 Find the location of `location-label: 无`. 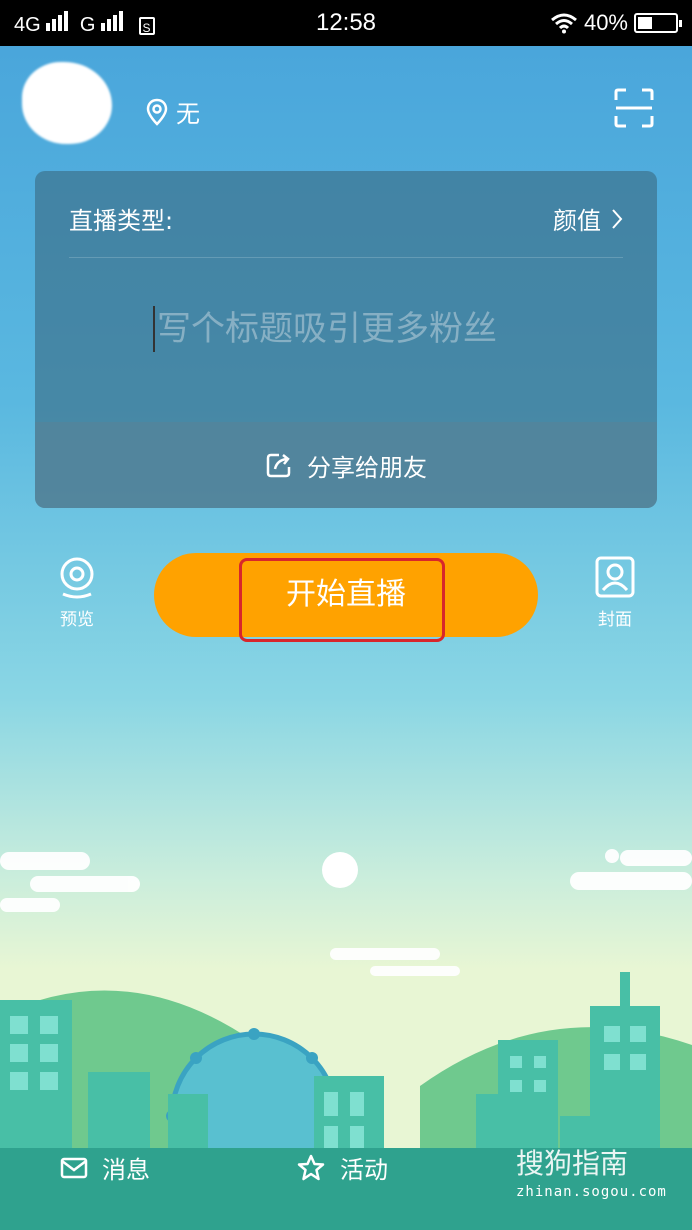

location-label: 无 is located at coordinates (188, 114).